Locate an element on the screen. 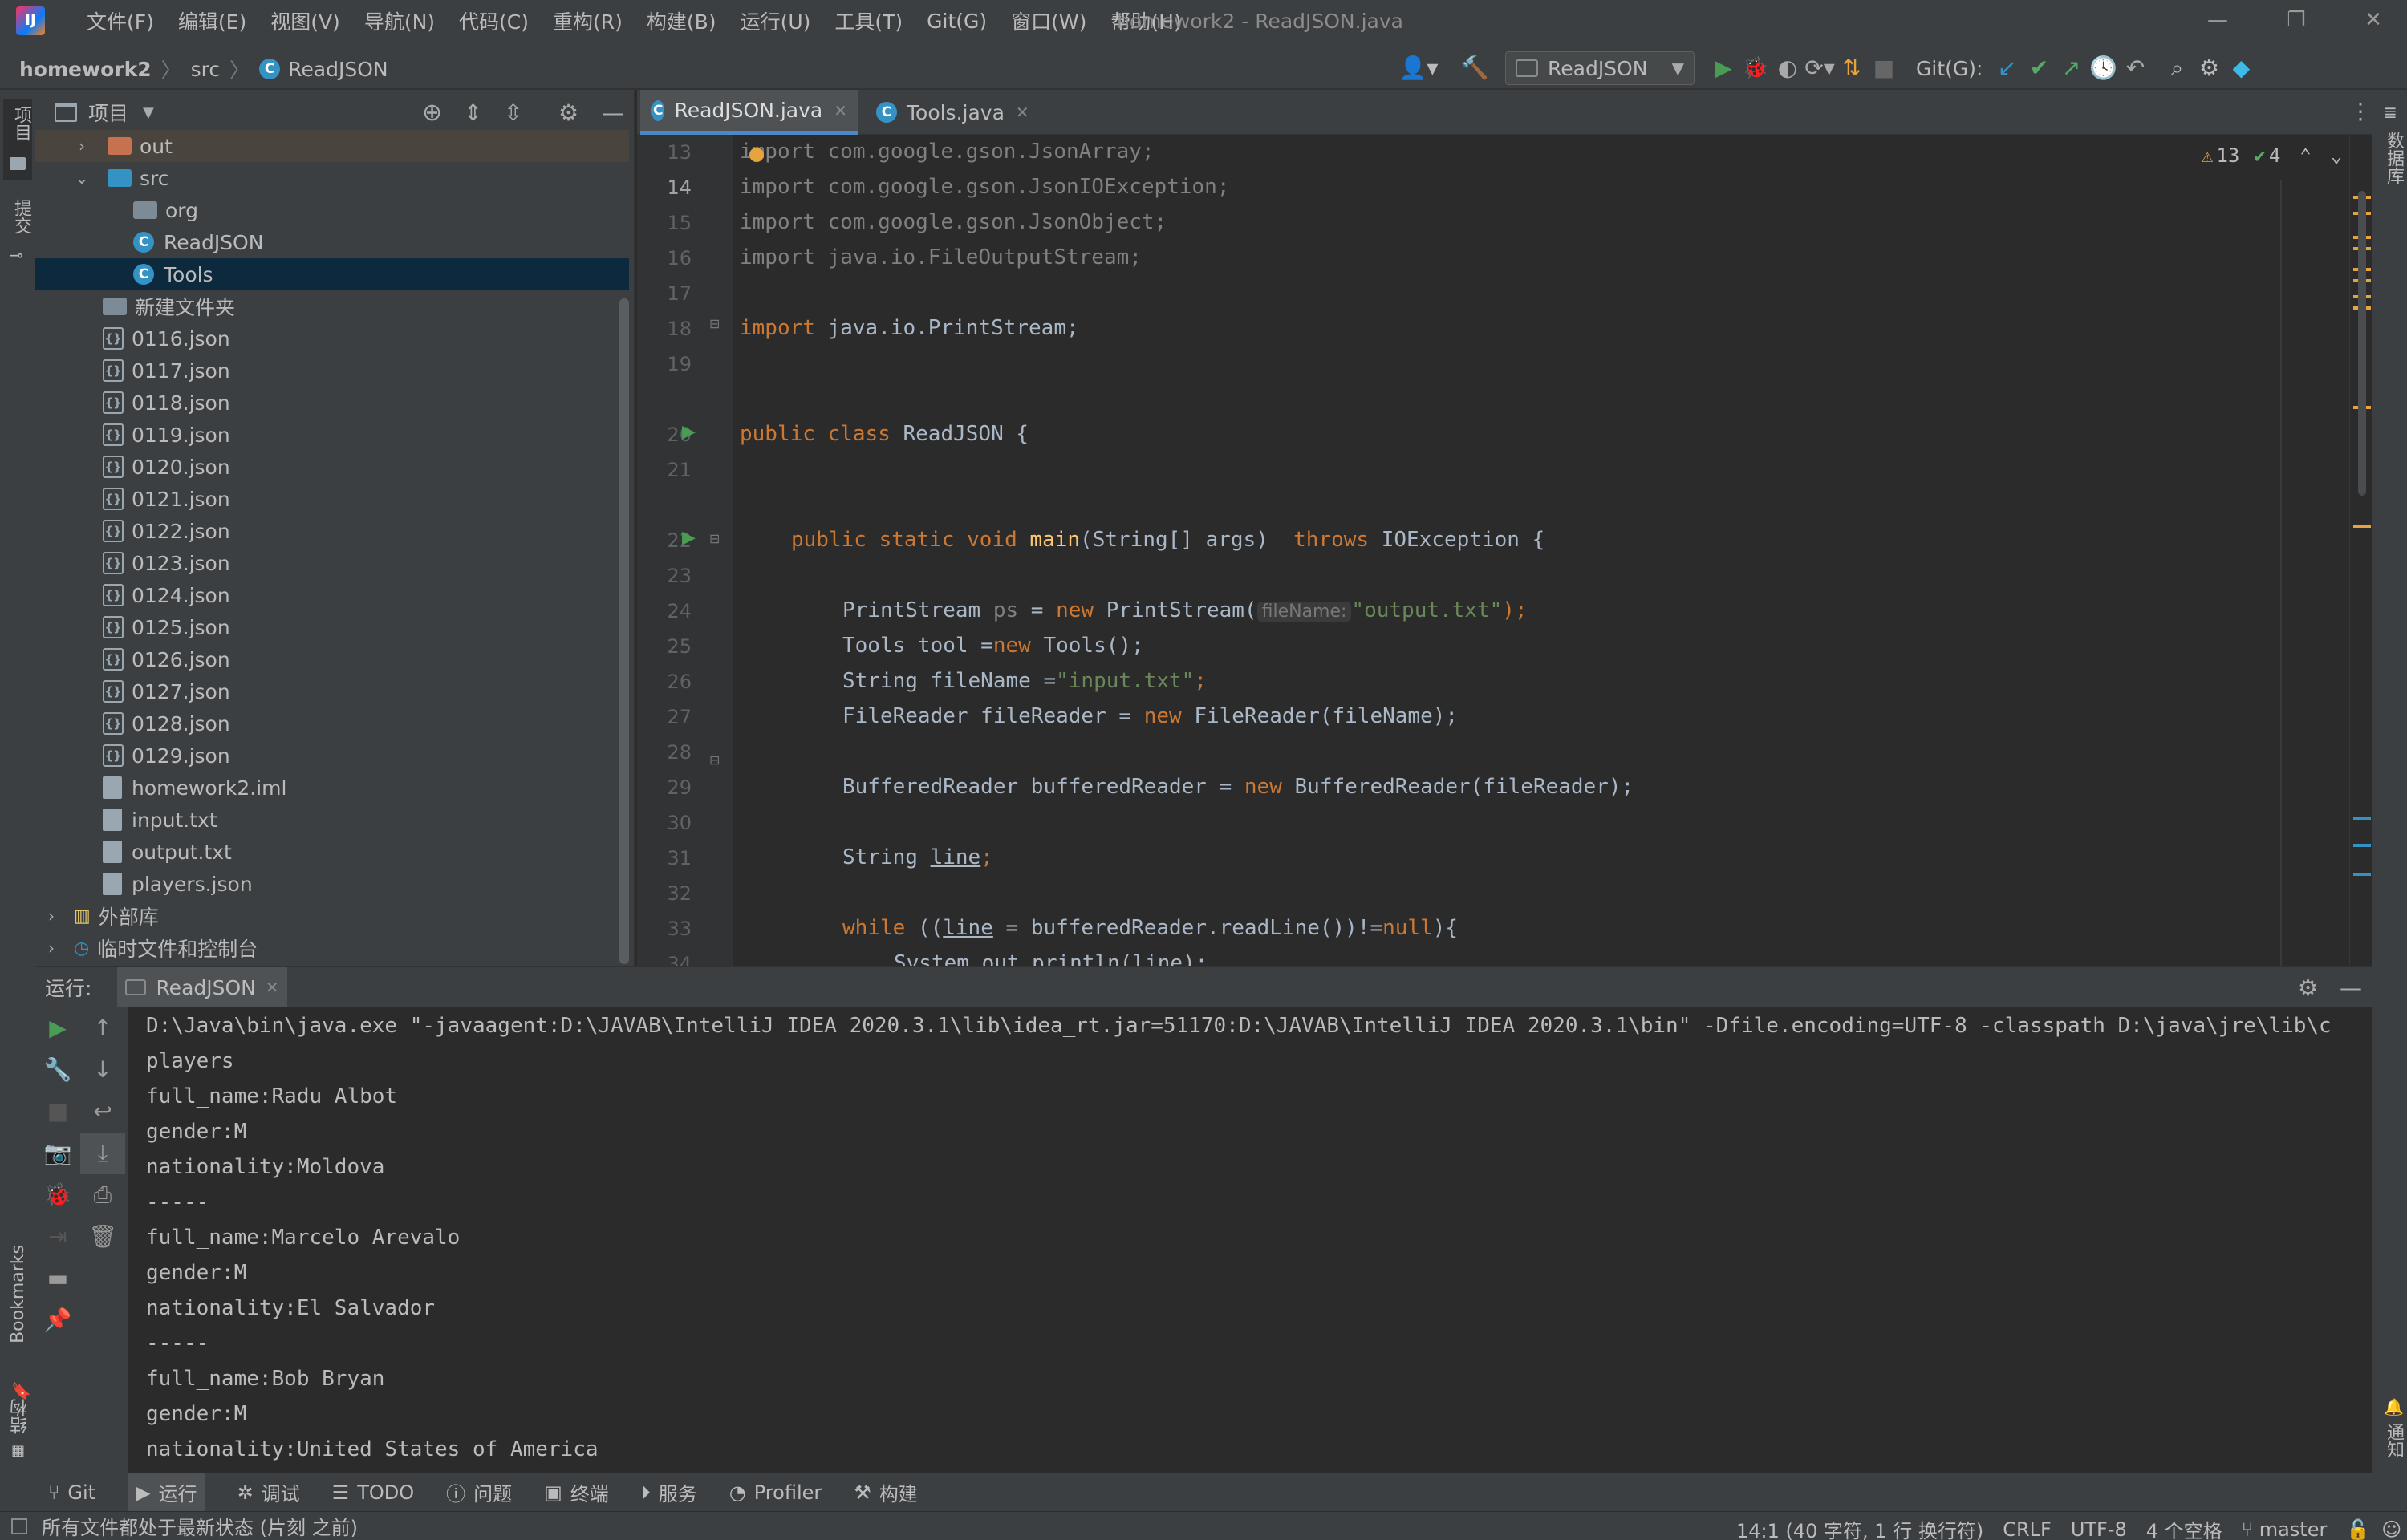 Image resolution: width=2407 pixels, height=1540 pixels. chevron-right-icon: › is located at coordinates (82, 146).